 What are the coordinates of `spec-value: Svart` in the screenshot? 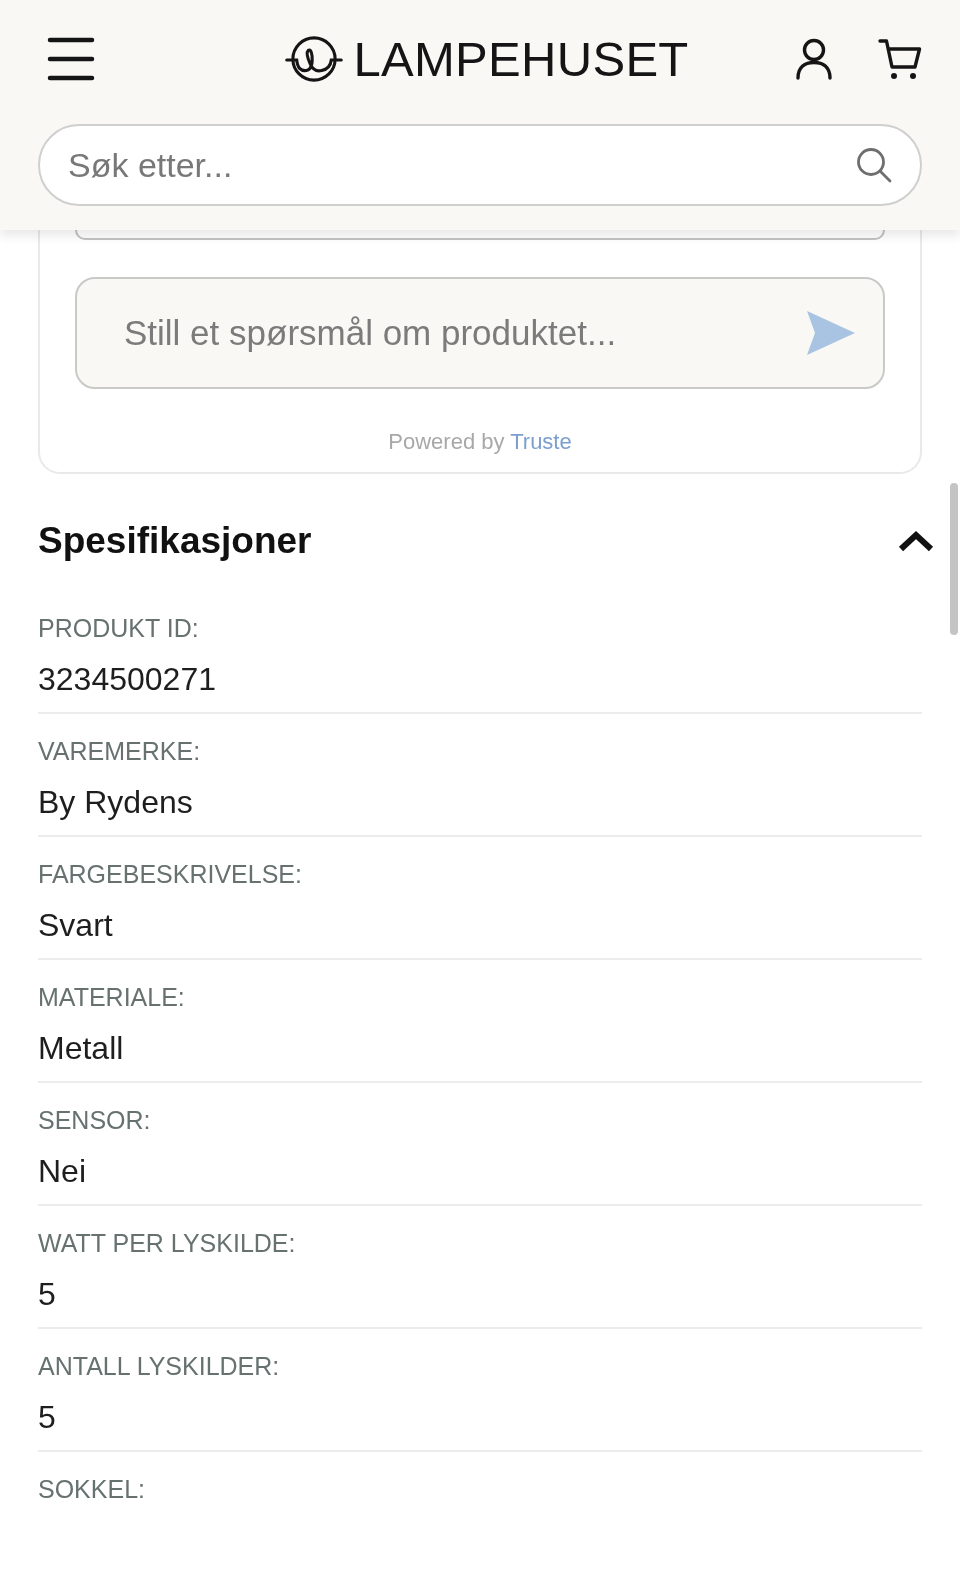 It's located at (75, 925).